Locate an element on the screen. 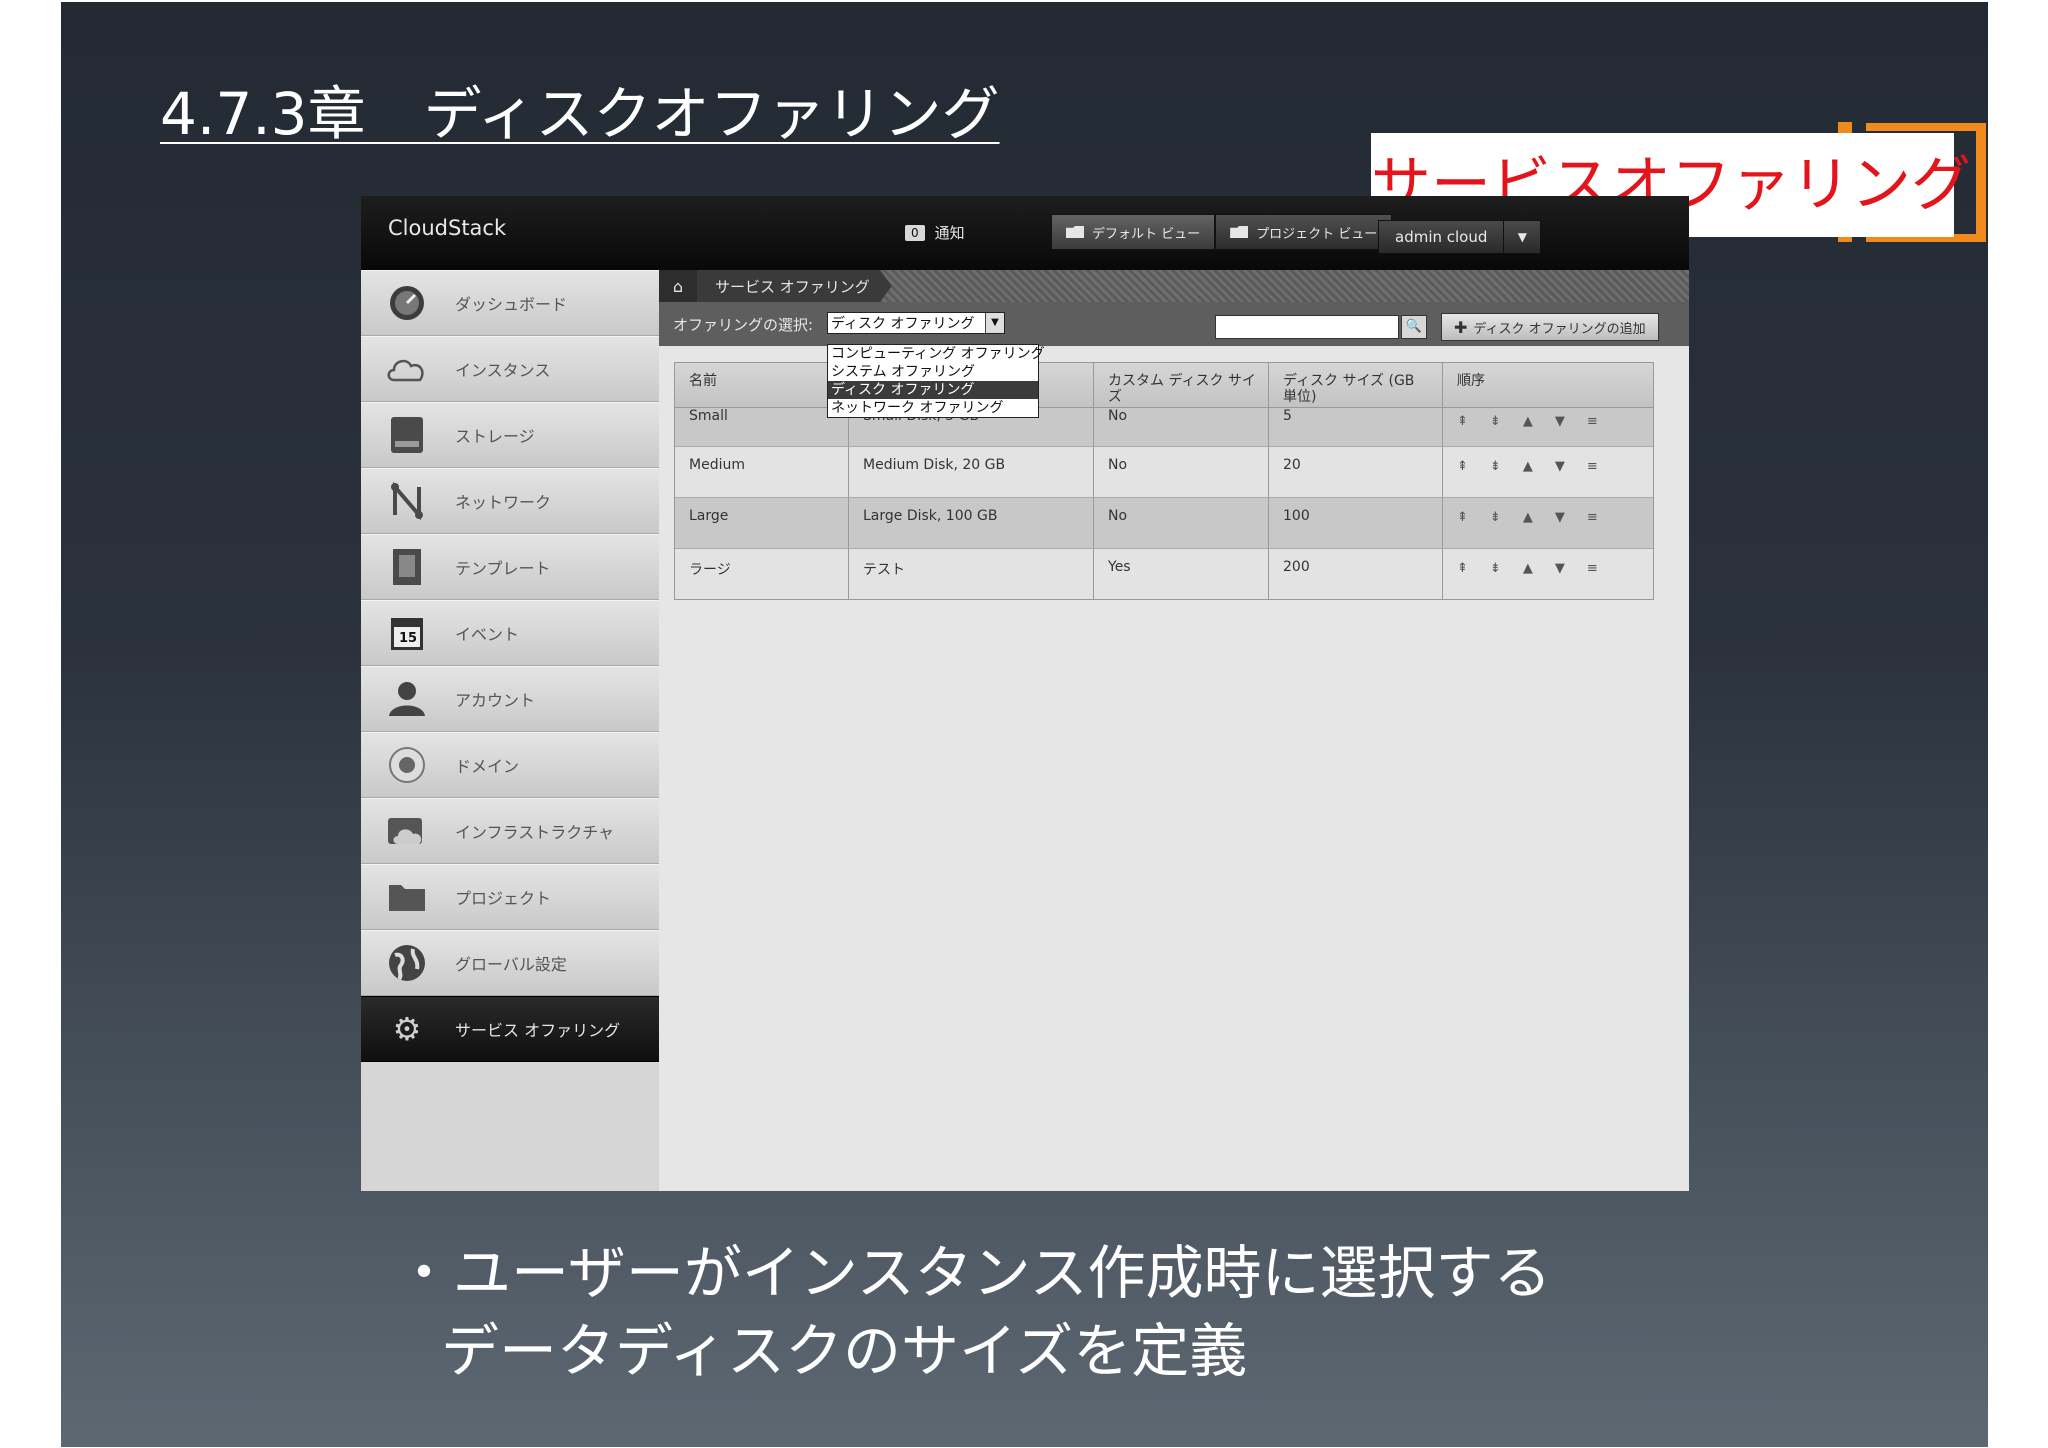  view-tabs: デフォルト ビュー プロジェクト ビュー is located at coordinates (1222, 232).